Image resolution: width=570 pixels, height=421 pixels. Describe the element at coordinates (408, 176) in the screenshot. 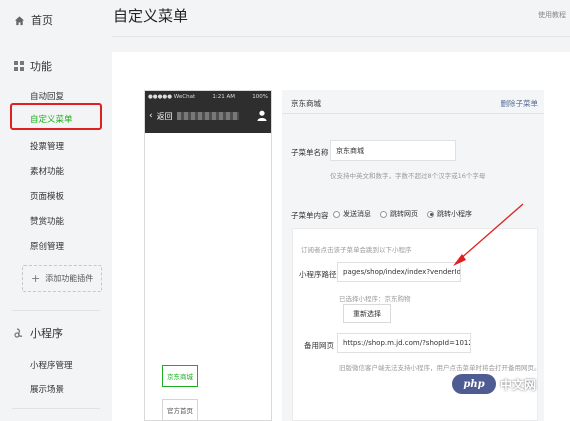

I see `name-hint: 仅支持中英文和数字，字数不超过8个汉字或16个字母` at that location.